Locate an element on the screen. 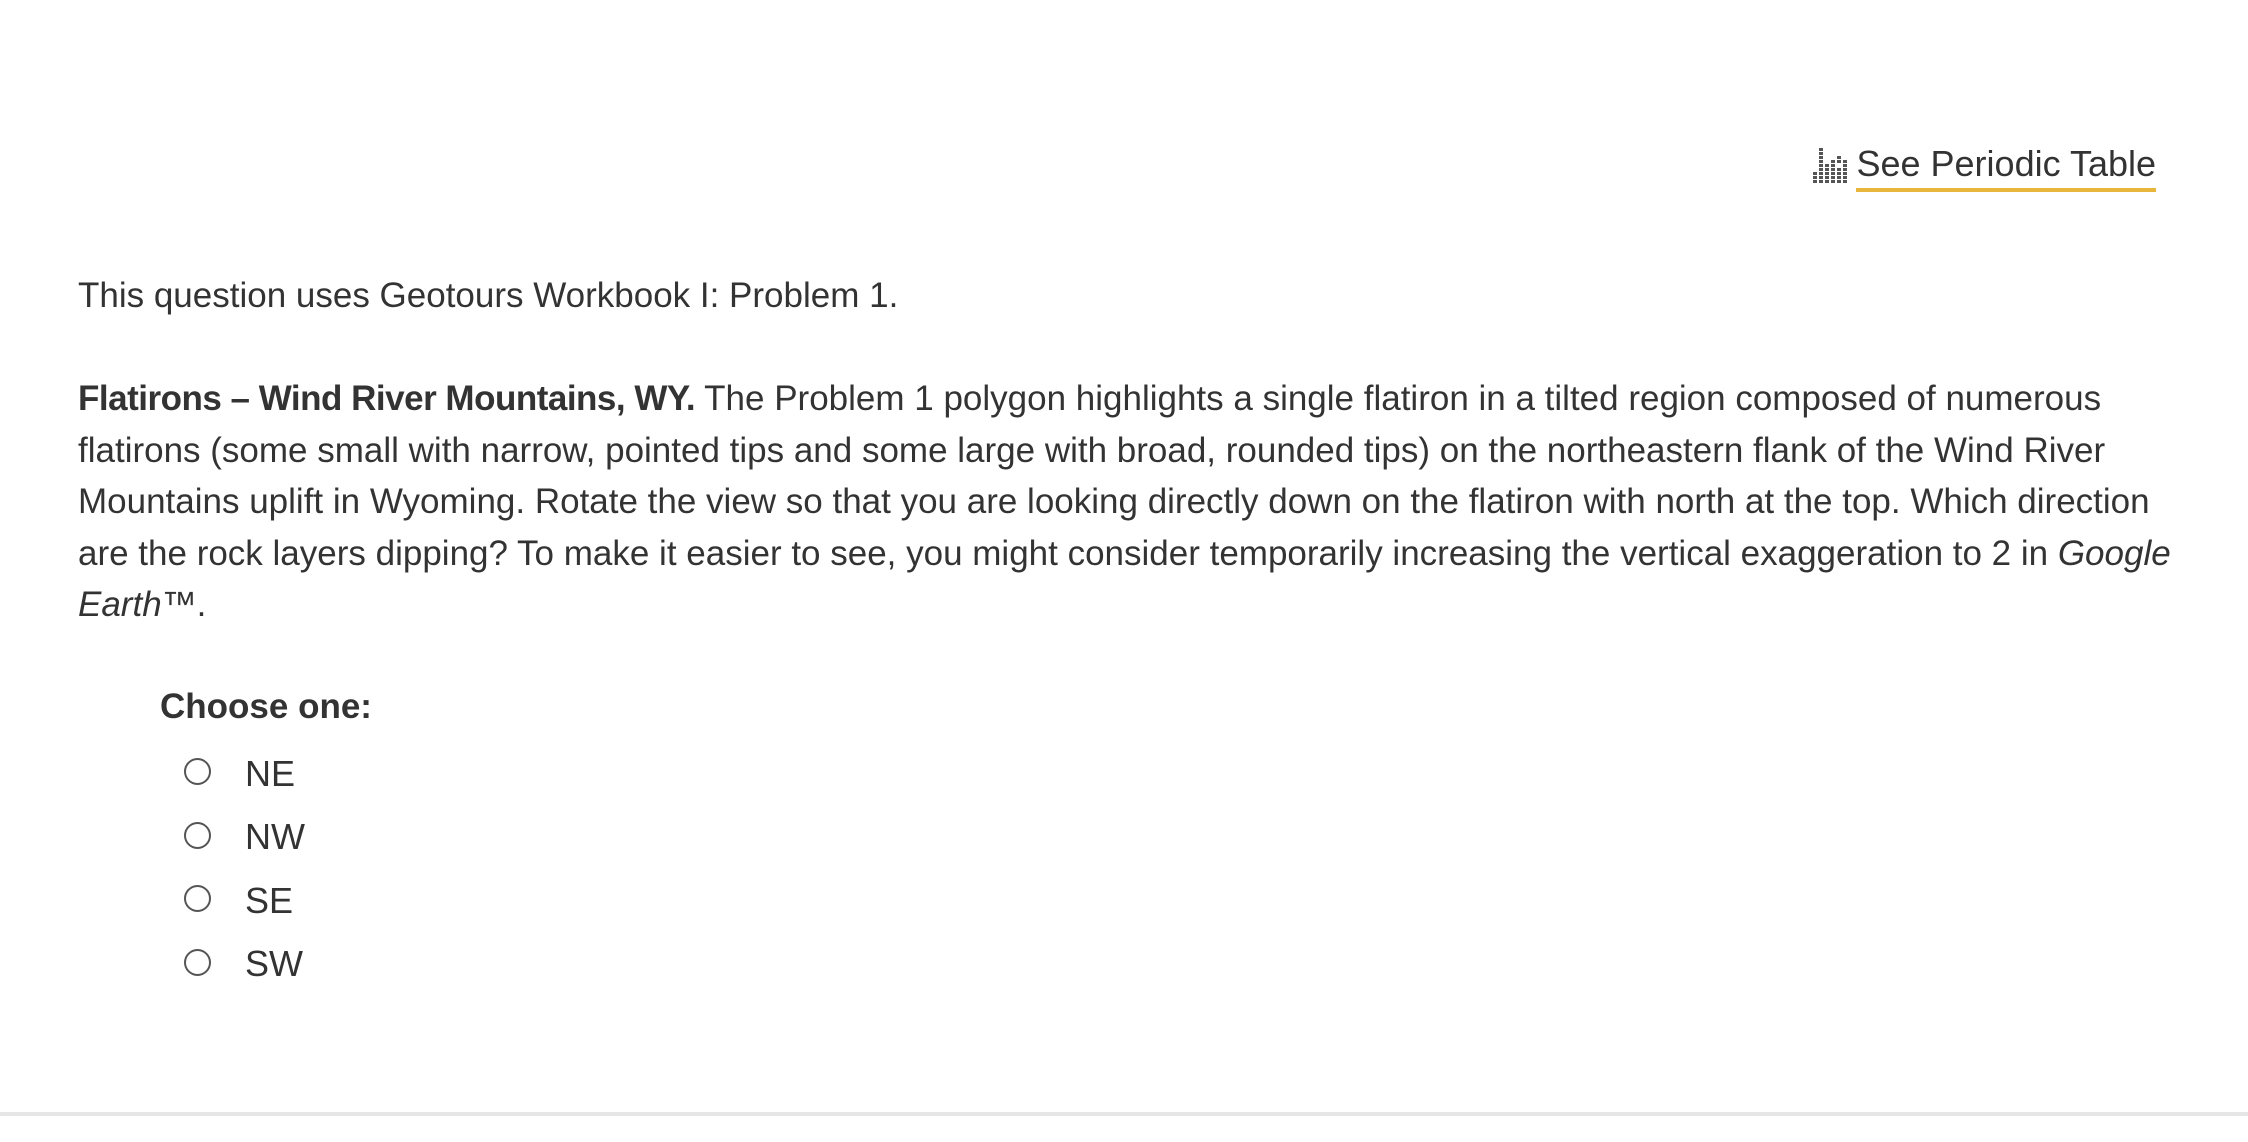  choice-sw: SW is located at coordinates (266, 965).